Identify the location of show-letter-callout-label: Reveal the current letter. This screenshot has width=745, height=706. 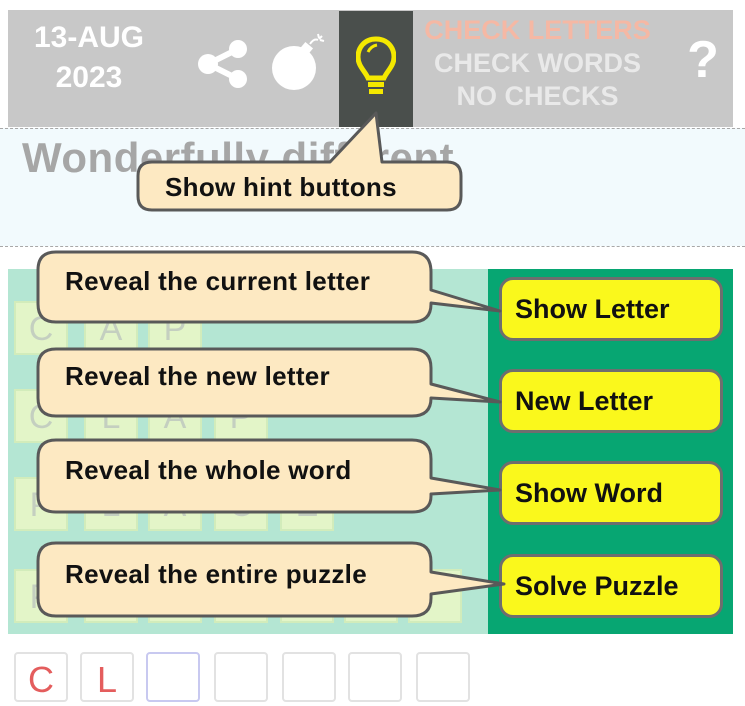
(218, 281).